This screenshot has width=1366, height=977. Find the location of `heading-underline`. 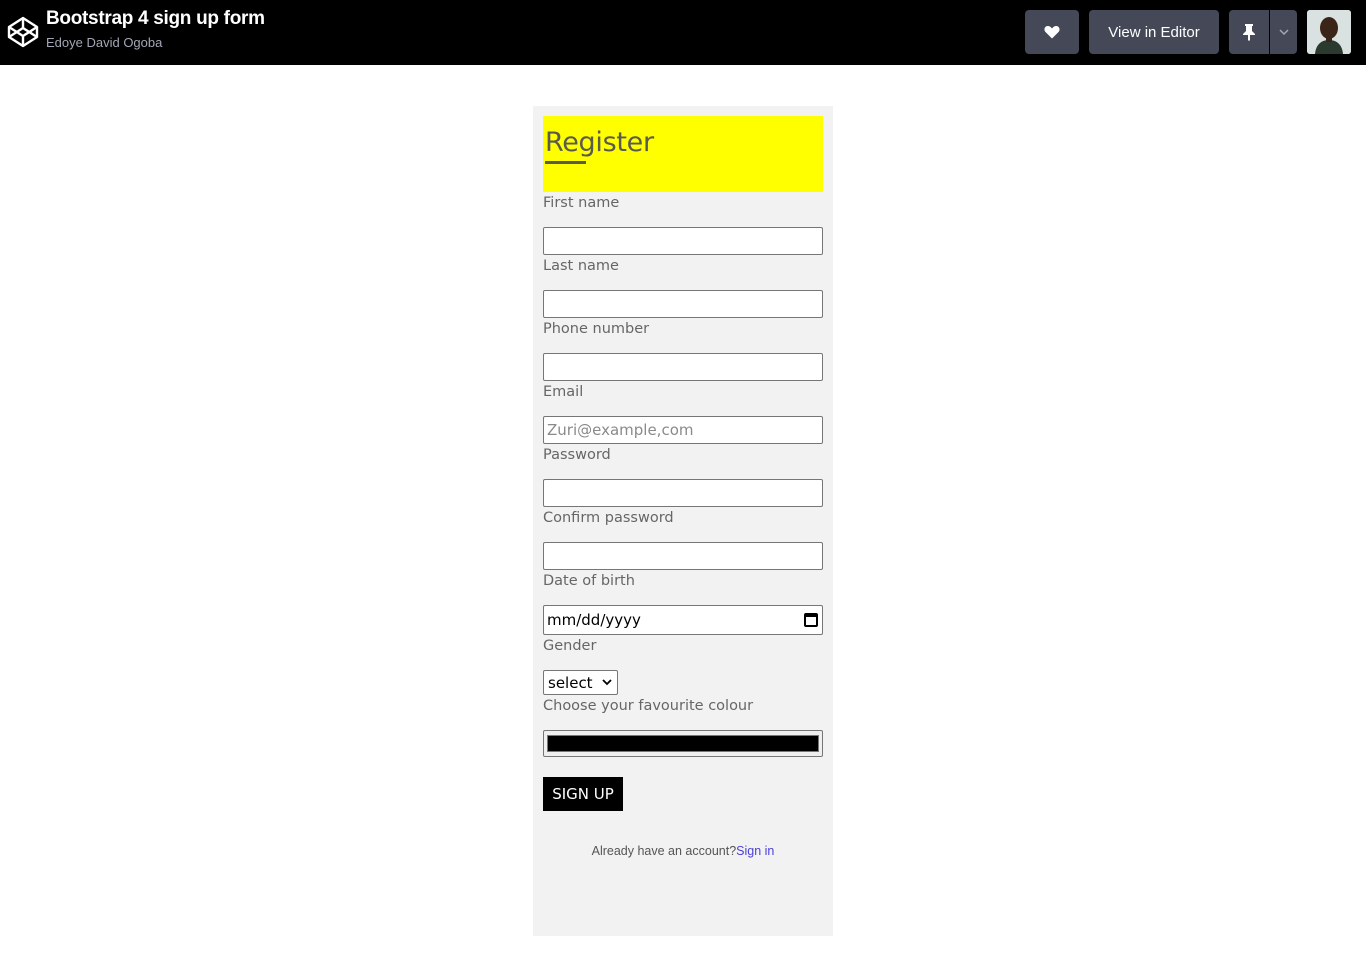

heading-underline is located at coordinates (565, 162).